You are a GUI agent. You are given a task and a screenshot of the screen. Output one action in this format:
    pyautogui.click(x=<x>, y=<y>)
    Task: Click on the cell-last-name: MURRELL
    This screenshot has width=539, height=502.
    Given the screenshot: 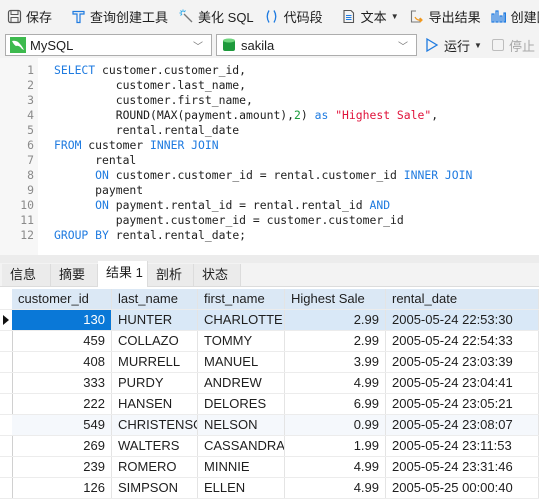 What is the action you would take?
    pyautogui.click(x=155, y=362)
    